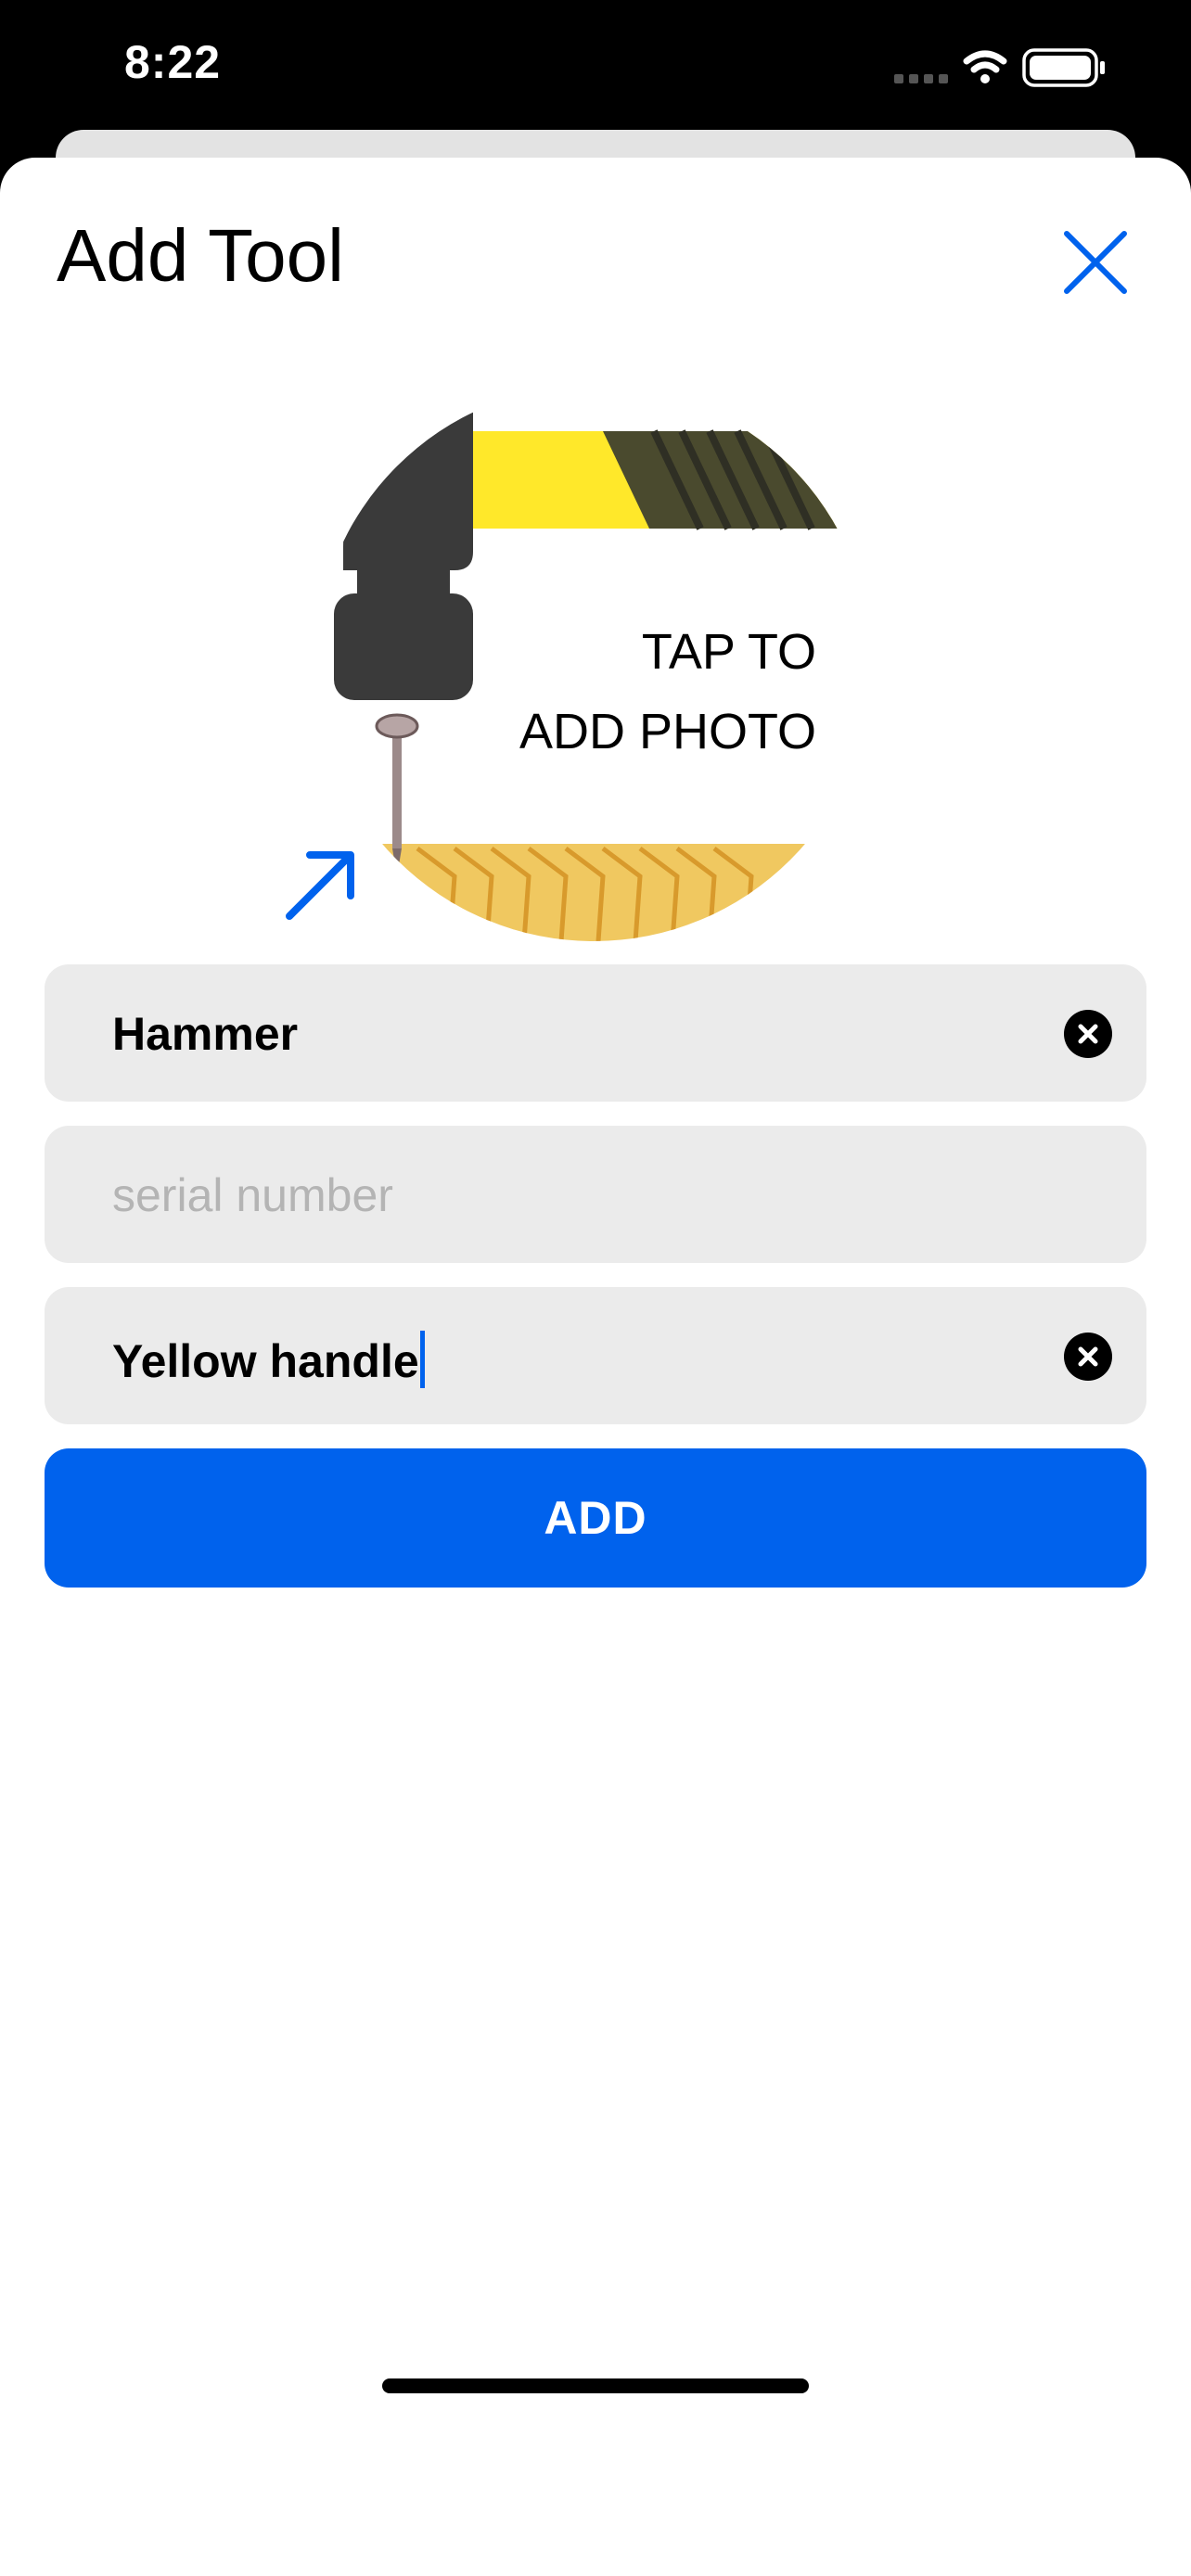 The height and width of the screenshot is (2576, 1191). I want to click on status-icons, so click(1006, 68).